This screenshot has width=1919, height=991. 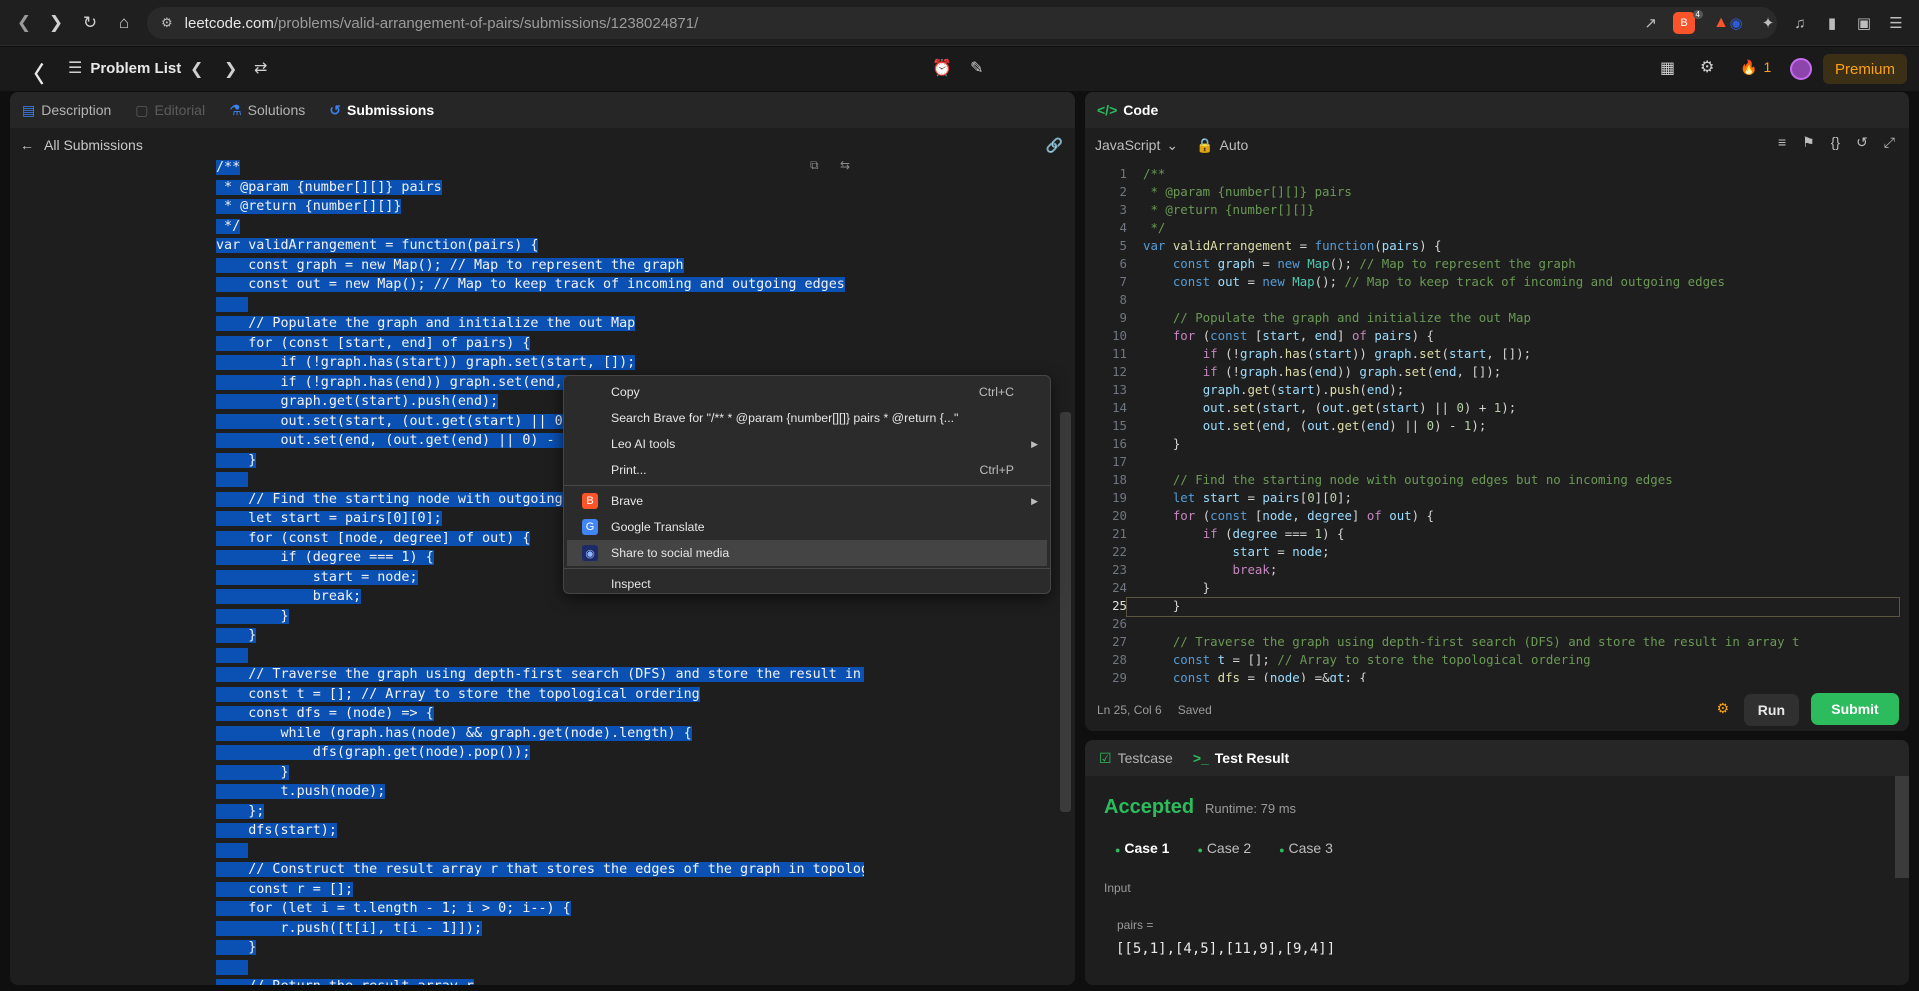 I want to click on language-value: JavaScript, so click(x=1128, y=144).